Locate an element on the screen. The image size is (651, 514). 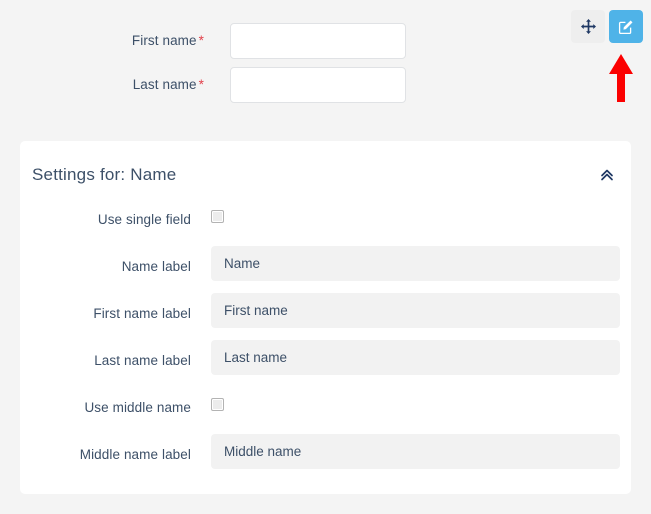
last-name-input is located at coordinates (318, 85).